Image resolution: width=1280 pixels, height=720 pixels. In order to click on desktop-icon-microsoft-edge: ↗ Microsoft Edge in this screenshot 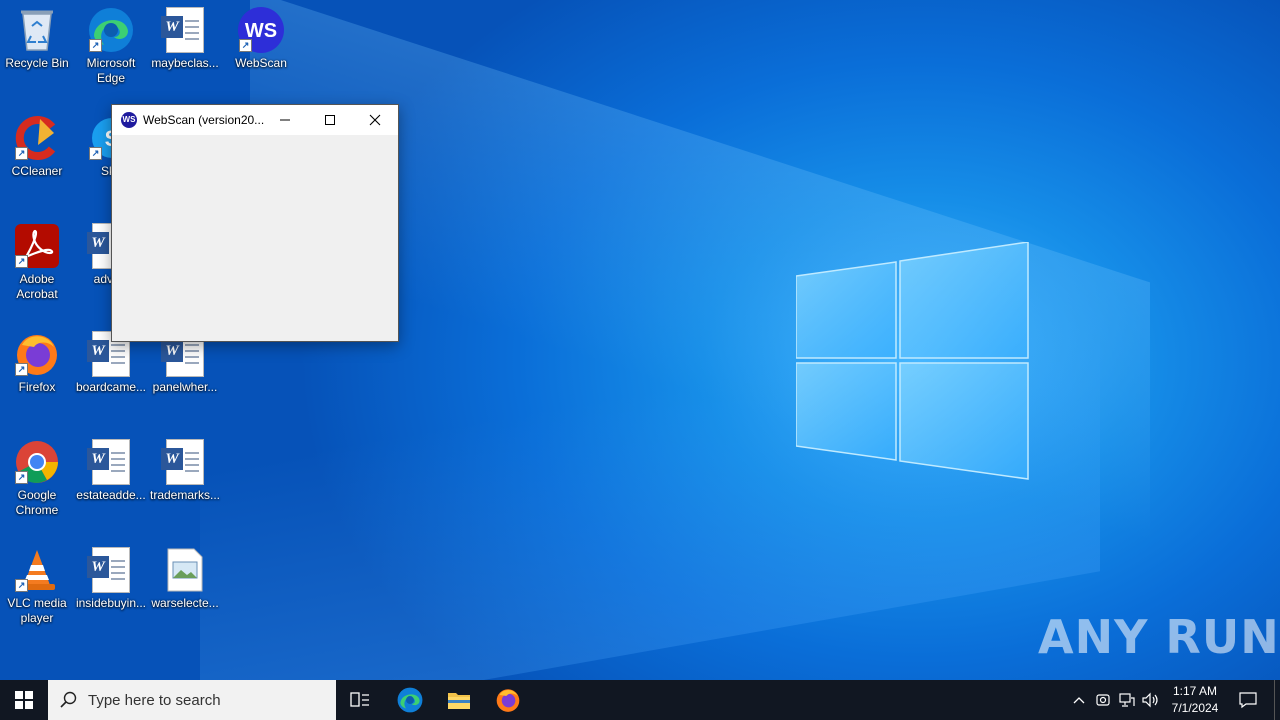, I will do `click(111, 46)`.